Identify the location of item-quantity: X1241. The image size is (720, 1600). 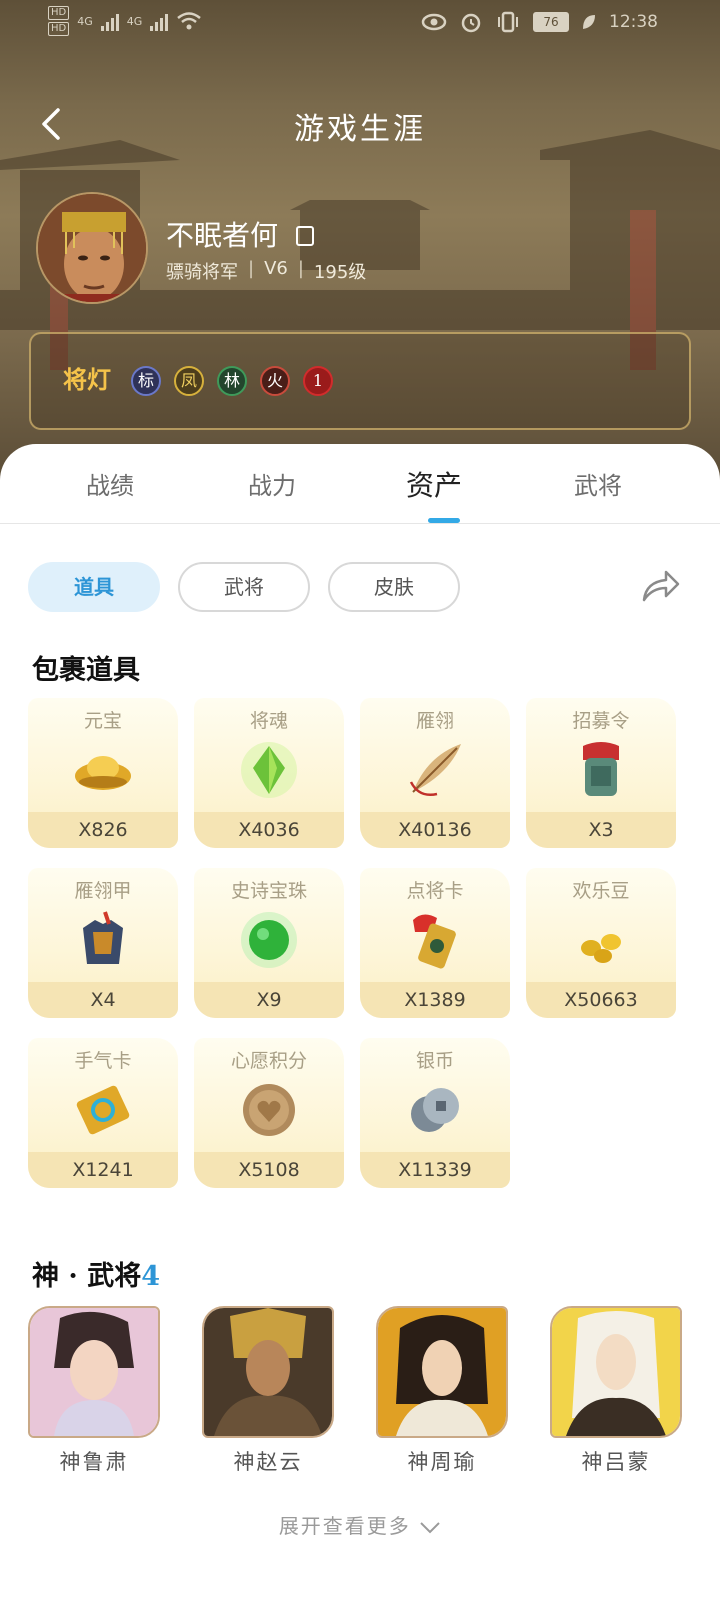
(103, 1170).